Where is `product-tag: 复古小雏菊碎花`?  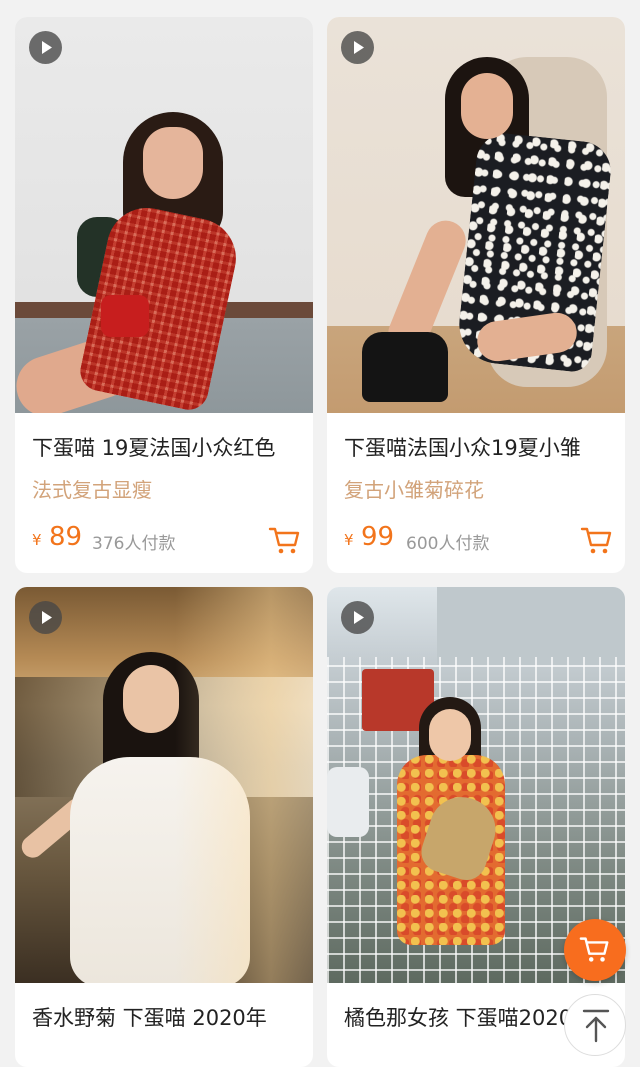 product-tag: 复古小雏菊碎花 is located at coordinates (414, 490).